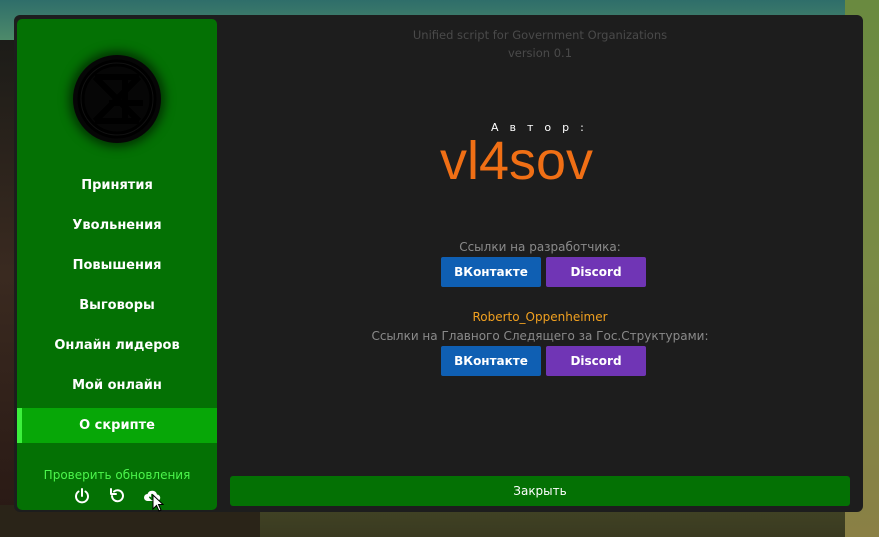 The width and height of the screenshot is (879, 537). Describe the element at coordinates (117, 305) in the screenshot. I see `sidebar-item-reprimands: Выговоры` at that location.